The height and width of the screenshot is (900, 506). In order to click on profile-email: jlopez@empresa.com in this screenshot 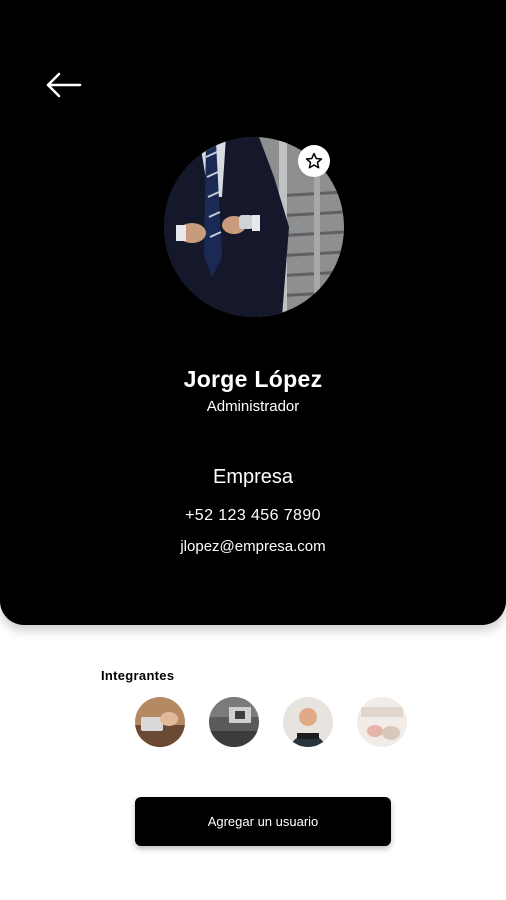, I will do `click(253, 546)`.